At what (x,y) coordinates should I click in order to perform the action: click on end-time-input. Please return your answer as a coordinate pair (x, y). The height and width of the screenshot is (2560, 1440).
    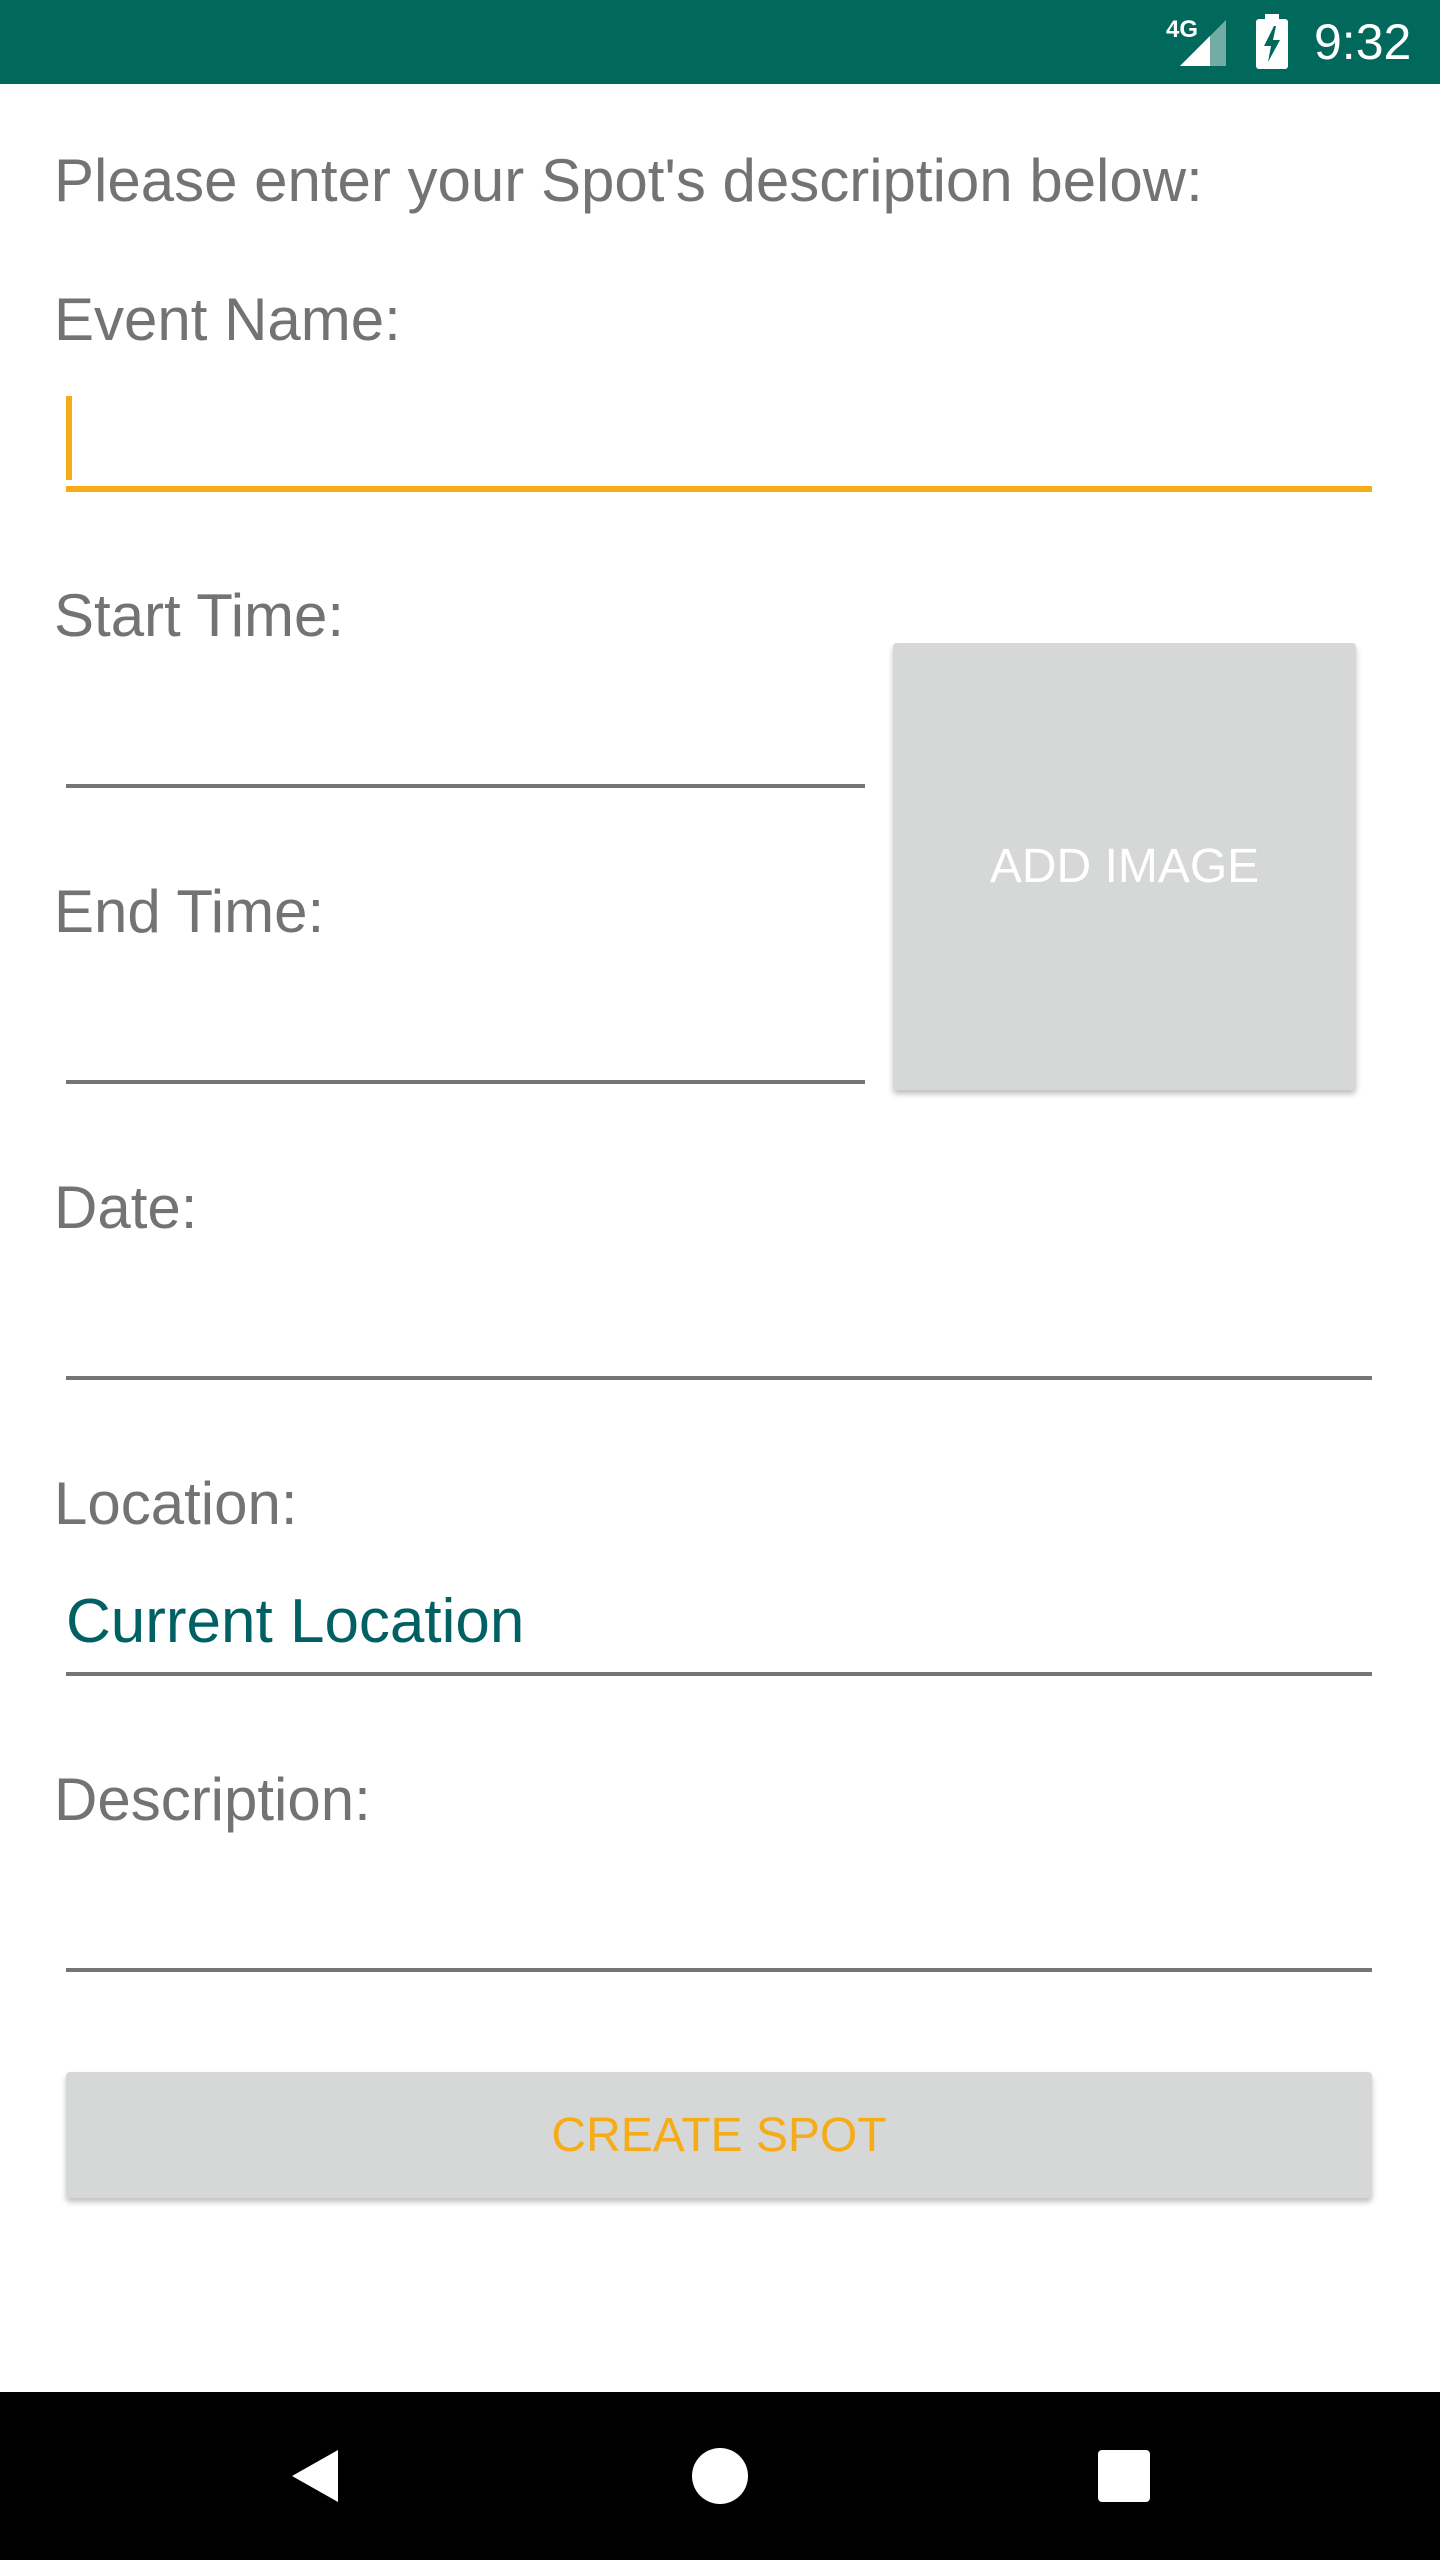
    Looking at the image, I should click on (465, 1034).